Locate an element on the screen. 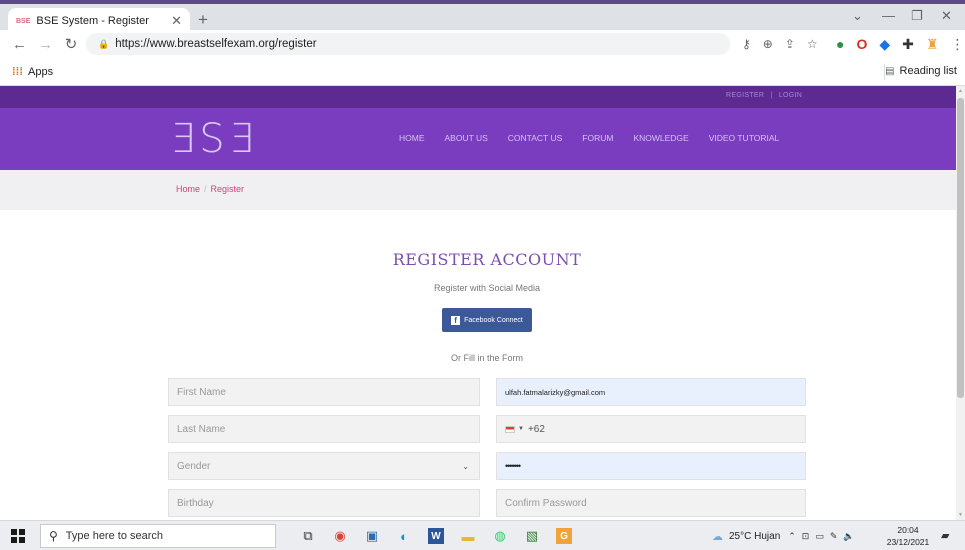 The image size is (965, 550). pinned-apps: ⧉ ◉ ▣ ◐ W ▬ ◍ ▧ G is located at coordinates (436, 536).